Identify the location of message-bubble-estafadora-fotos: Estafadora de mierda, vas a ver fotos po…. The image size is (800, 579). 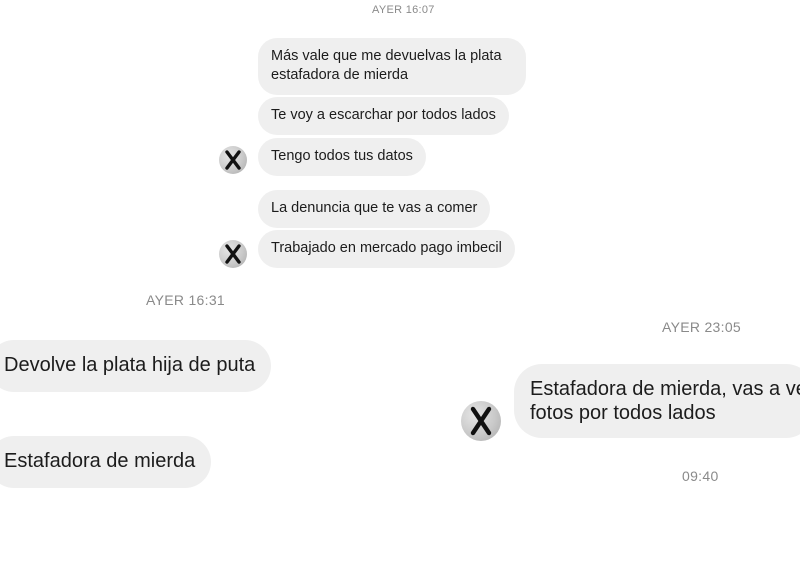
(657, 401).